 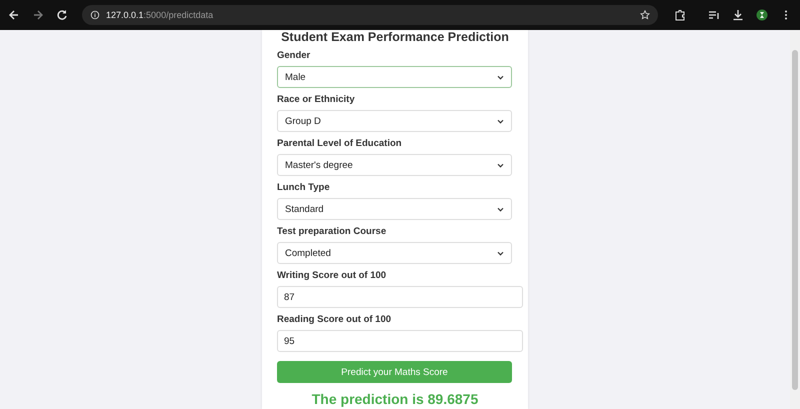 What do you see at coordinates (62, 15) in the screenshot?
I see `reload-icon` at bounding box center [62, 15].